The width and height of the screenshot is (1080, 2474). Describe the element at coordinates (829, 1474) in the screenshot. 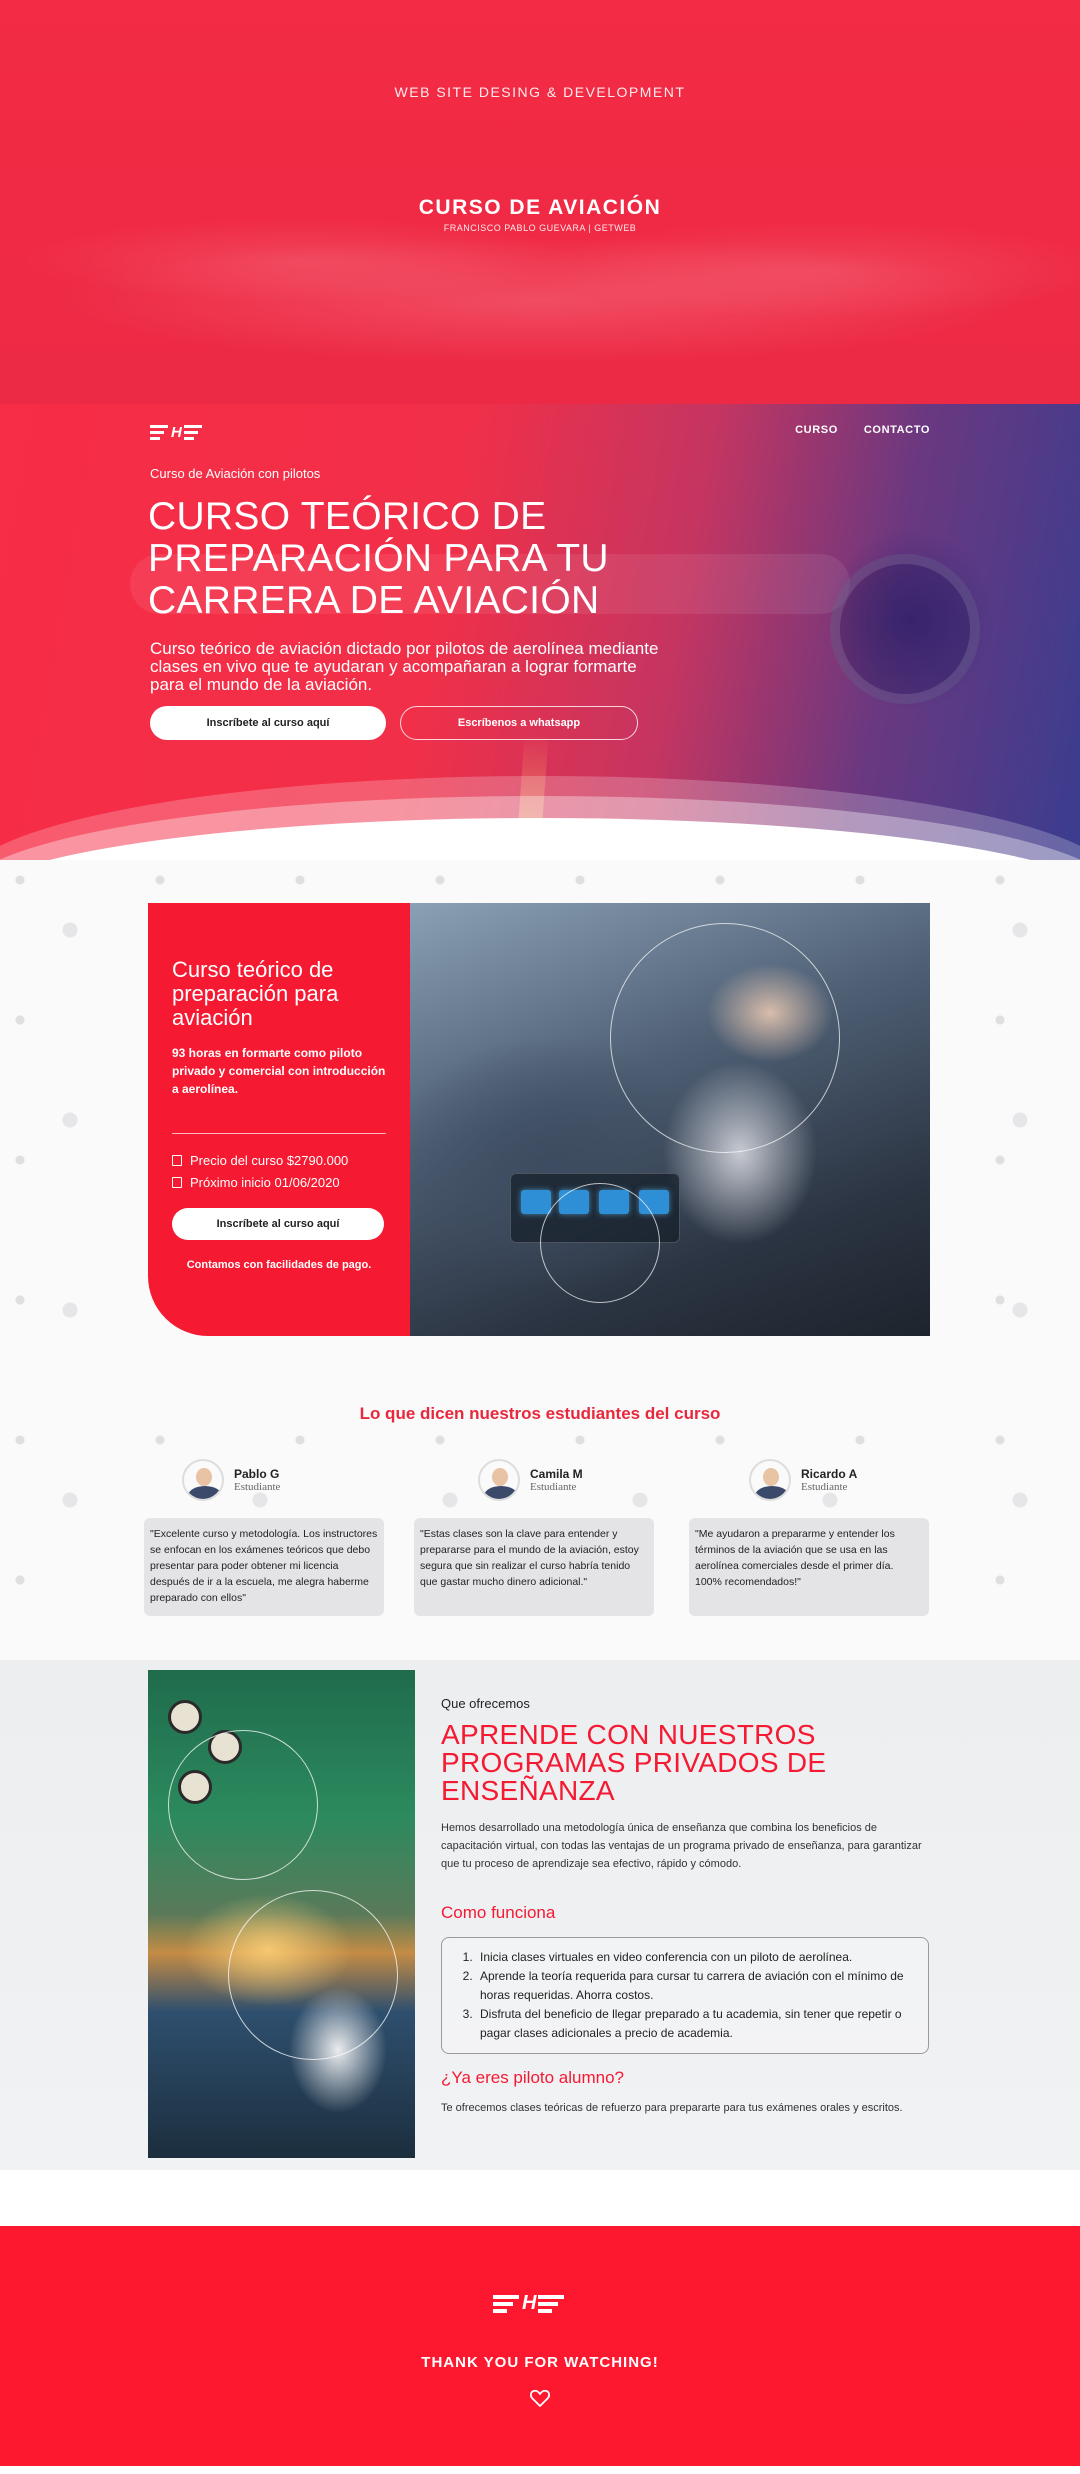

I see `testimonial-name: Ricardo A` at that location.